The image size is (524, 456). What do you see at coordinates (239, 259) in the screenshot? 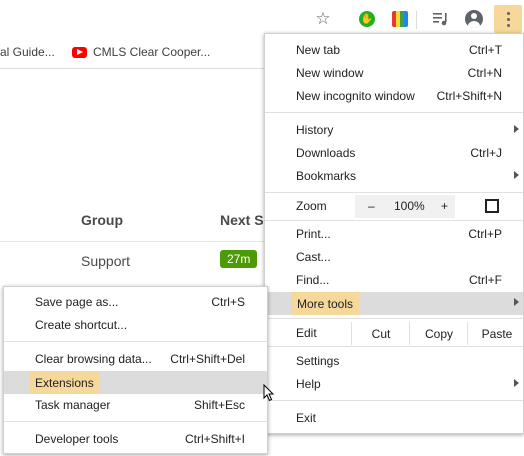
I see `status-badge: 27m` at bounding box center [239, 259].